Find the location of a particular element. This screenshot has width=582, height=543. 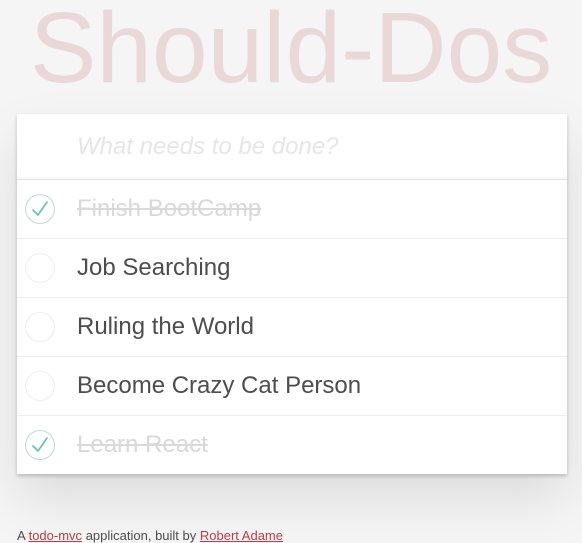

todo-label: Finish BootCamp is located at coordinates (169, 209).